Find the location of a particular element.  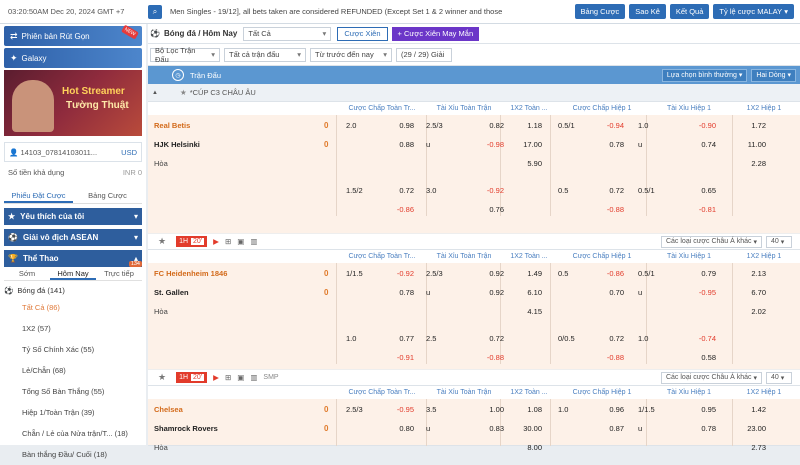

search-icon: ⌕ is located at coordinates (155, 11).